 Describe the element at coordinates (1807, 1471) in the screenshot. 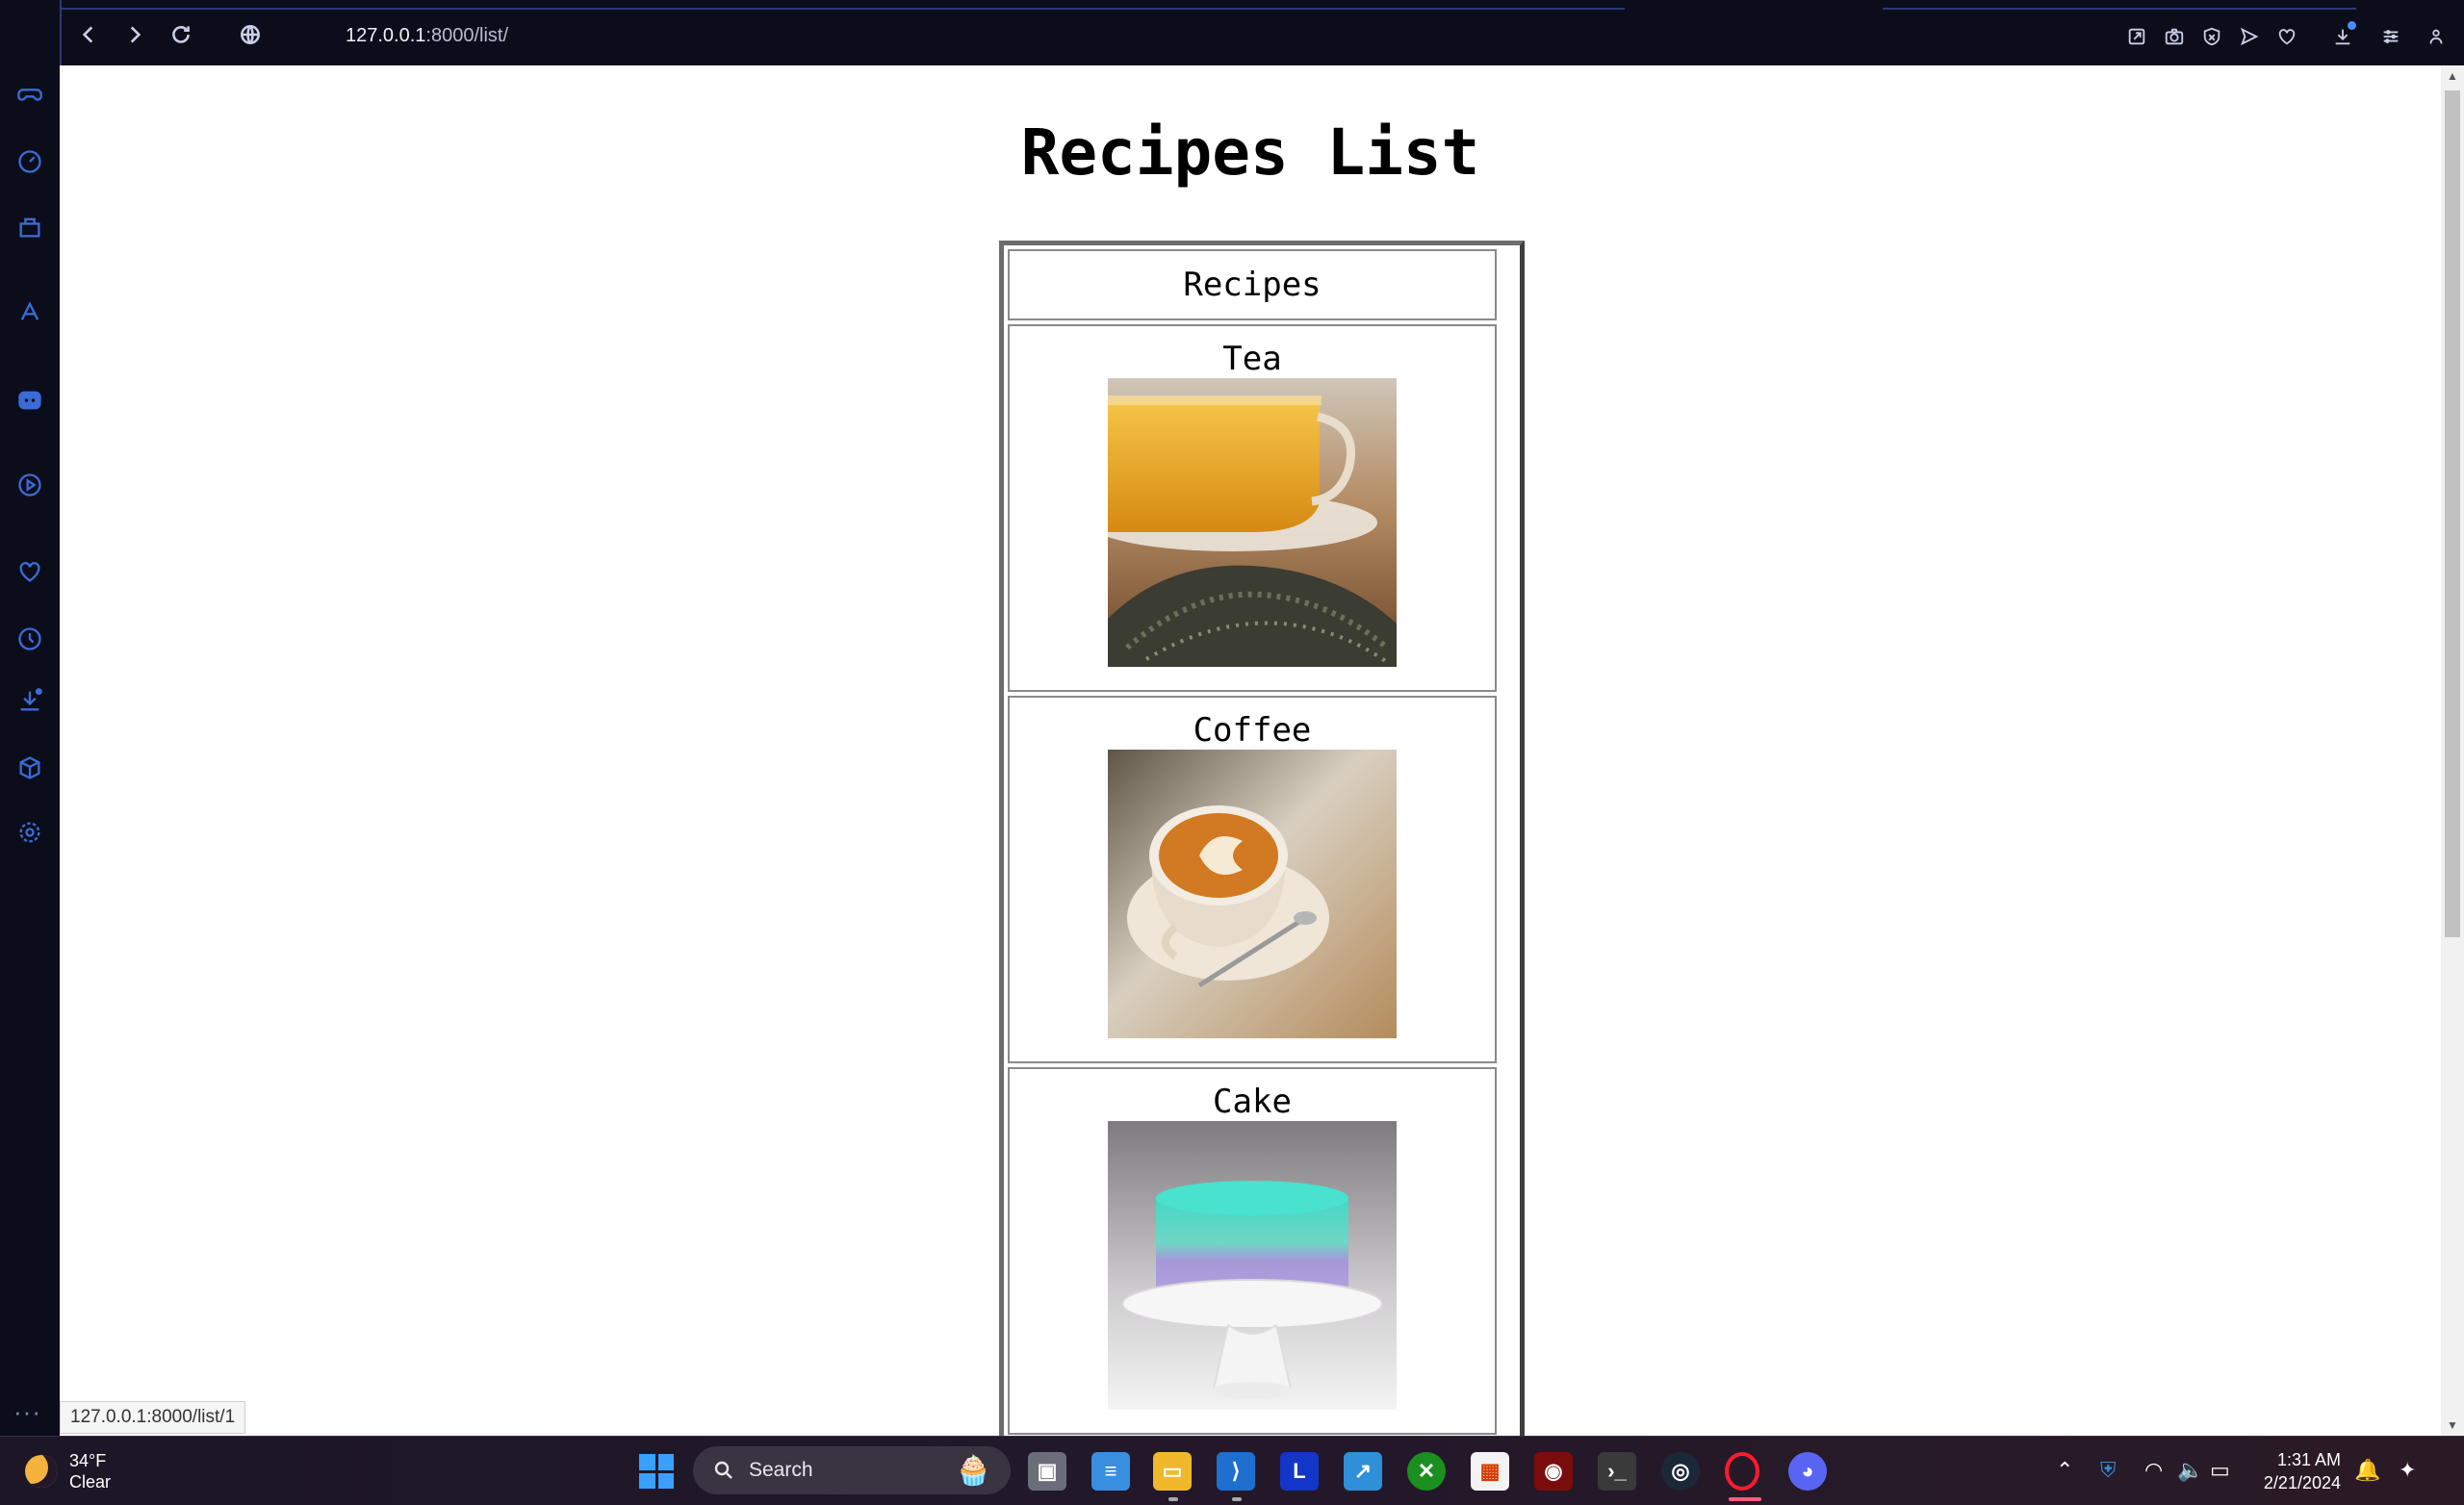

I see `discord-icon: ◕` at that location.